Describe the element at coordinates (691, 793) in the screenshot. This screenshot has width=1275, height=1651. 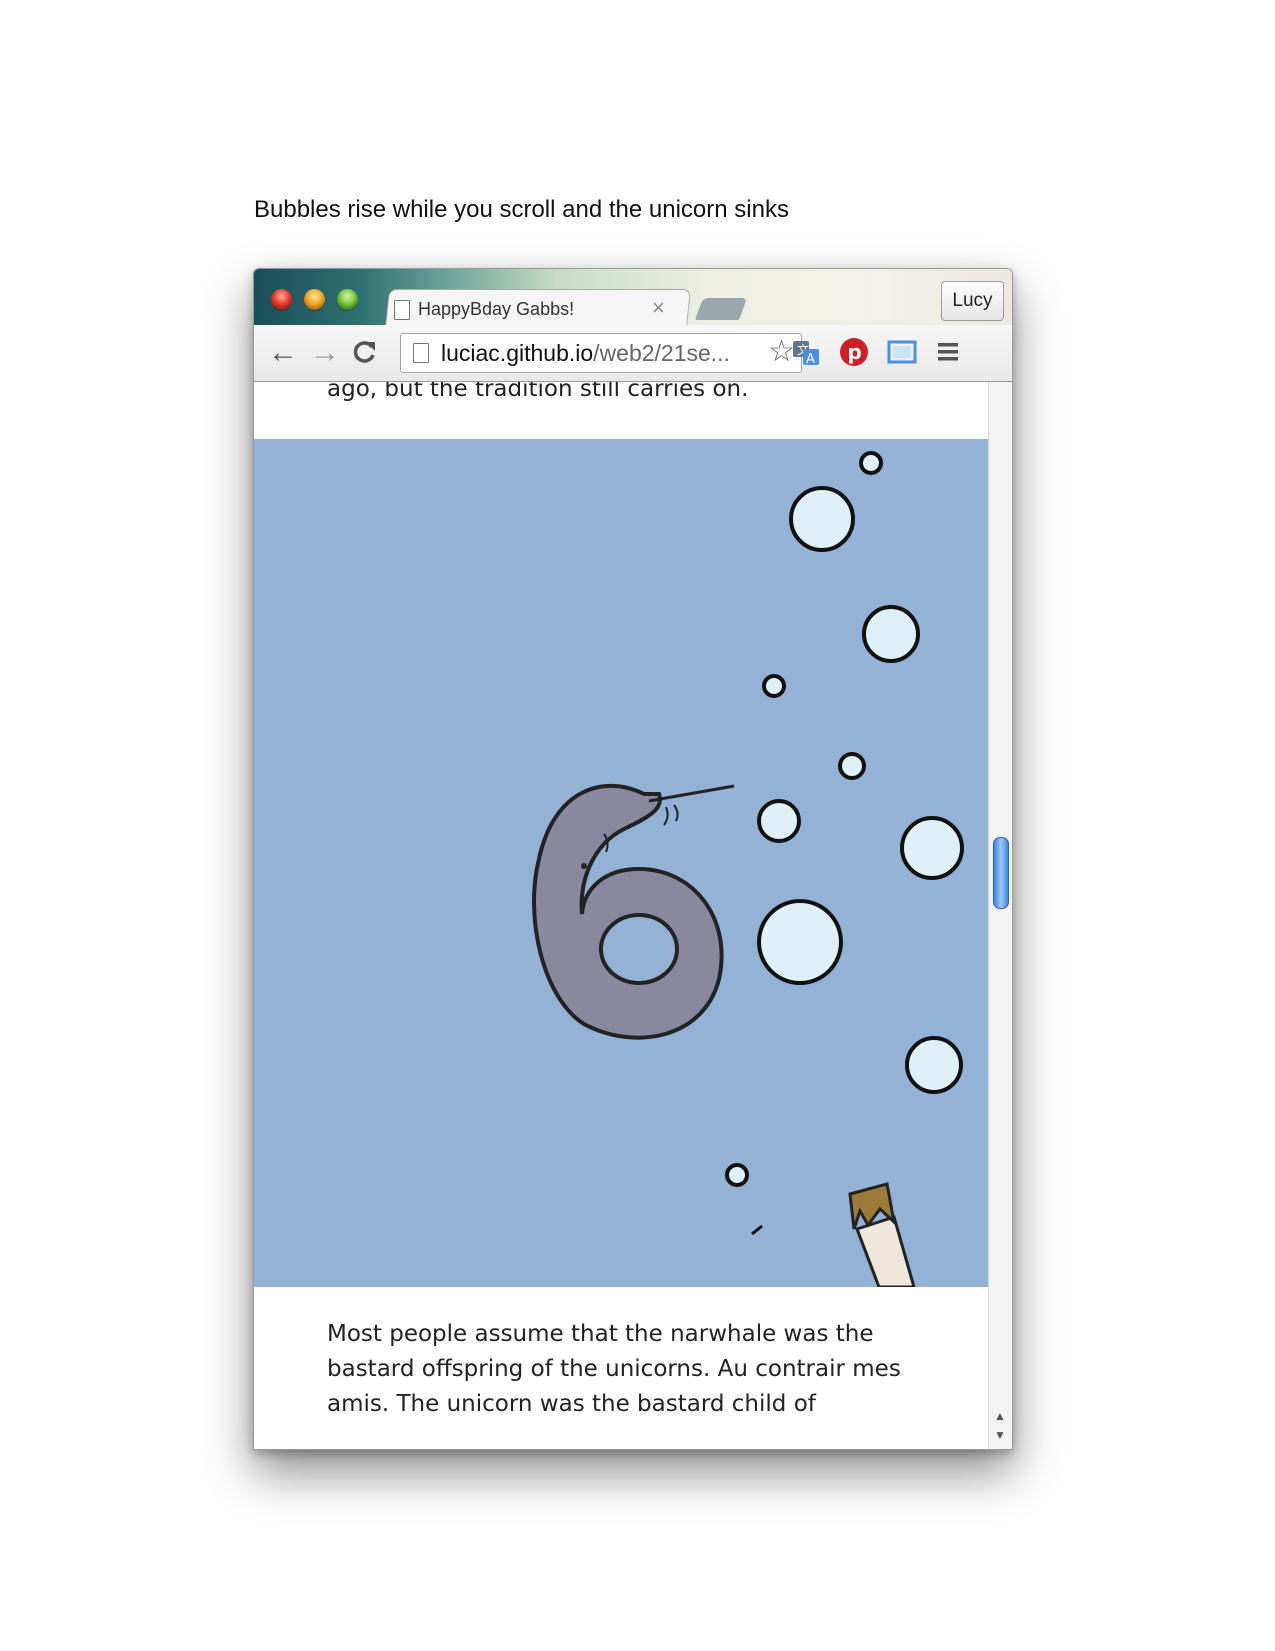
I see `narwhal-tusk` at that location.